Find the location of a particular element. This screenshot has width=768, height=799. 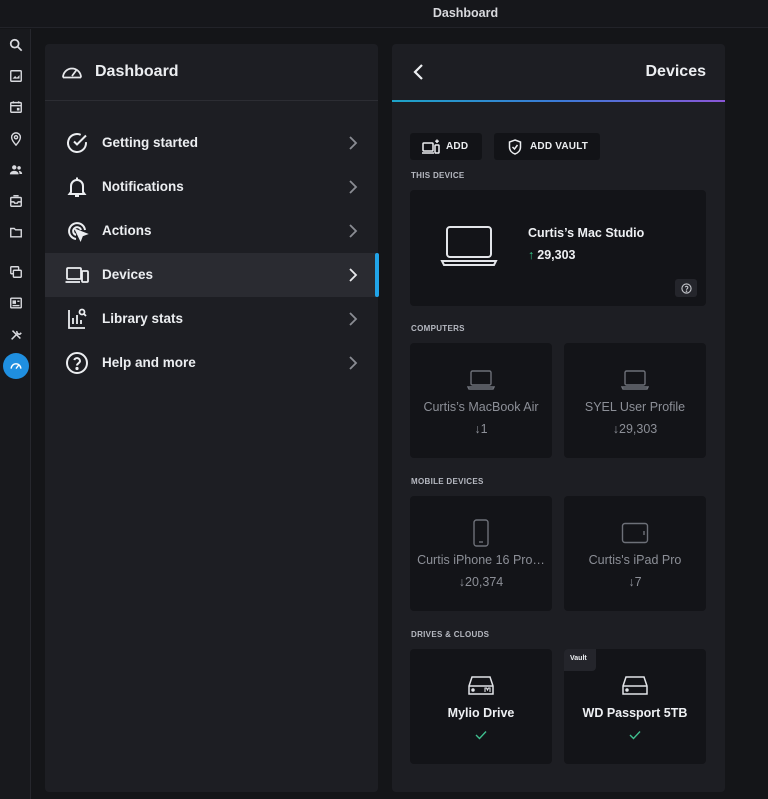

tablet-icon is located at coordinates (635, 533).